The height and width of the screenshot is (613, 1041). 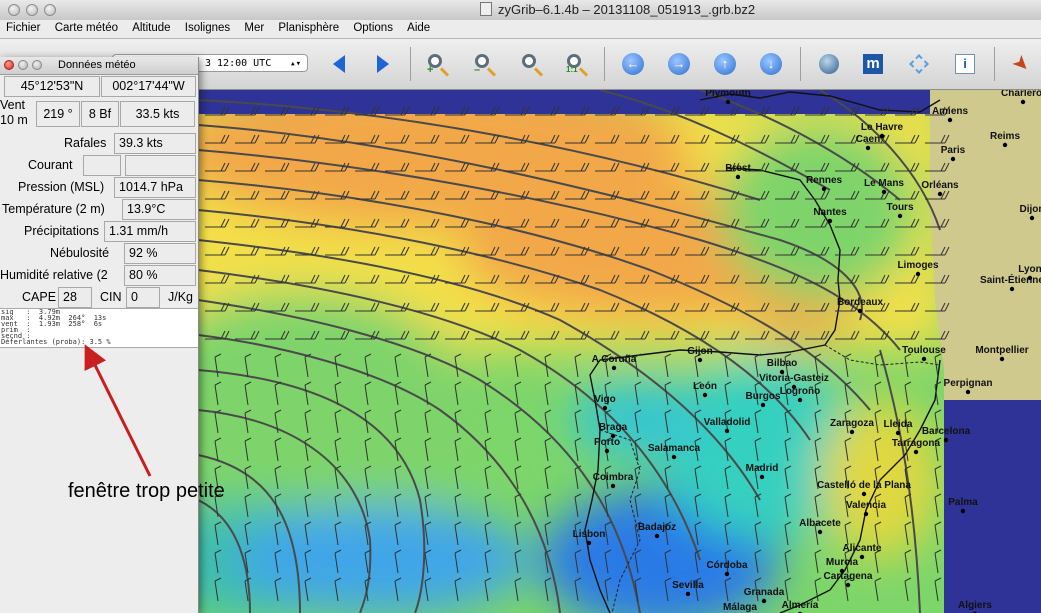 What do you see at coordinates (146, 491) in the screenshot?
I see `annotation-text: fenêtre trop petite` at bounding box center [146, 491].